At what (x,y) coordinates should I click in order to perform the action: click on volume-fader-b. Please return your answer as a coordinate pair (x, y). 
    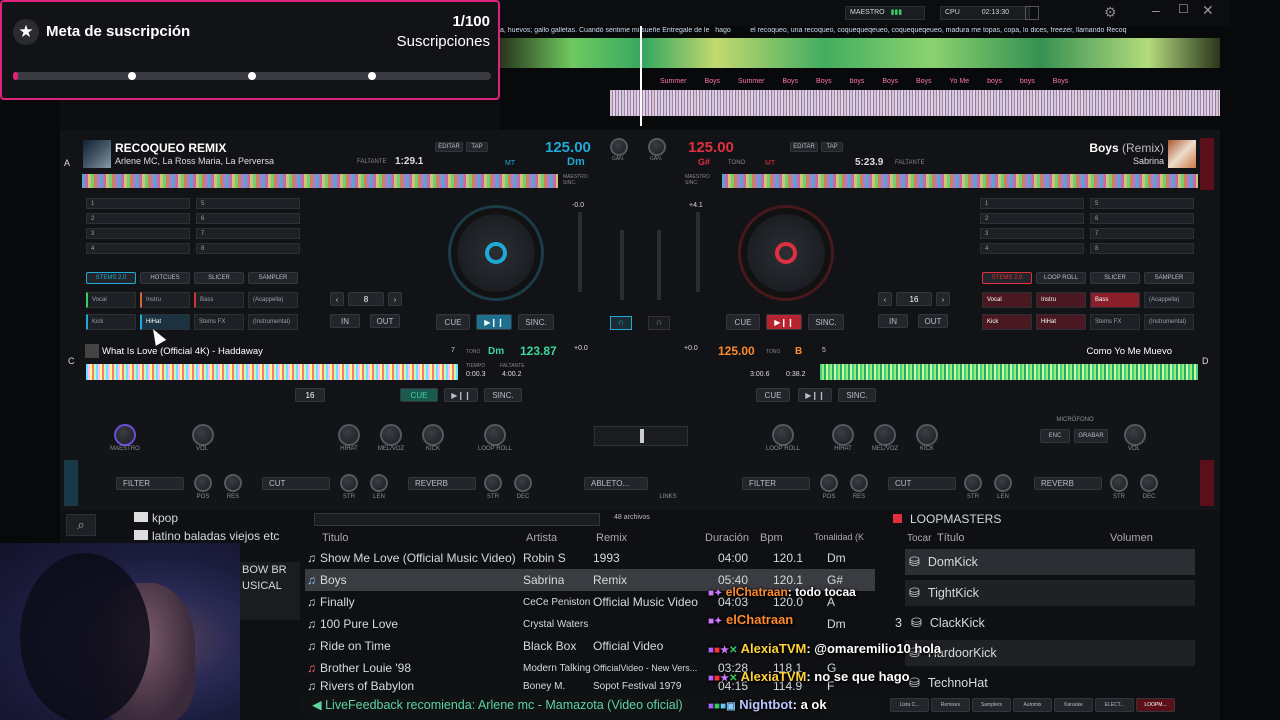
    Looking at the image, I should click on (659, 265).